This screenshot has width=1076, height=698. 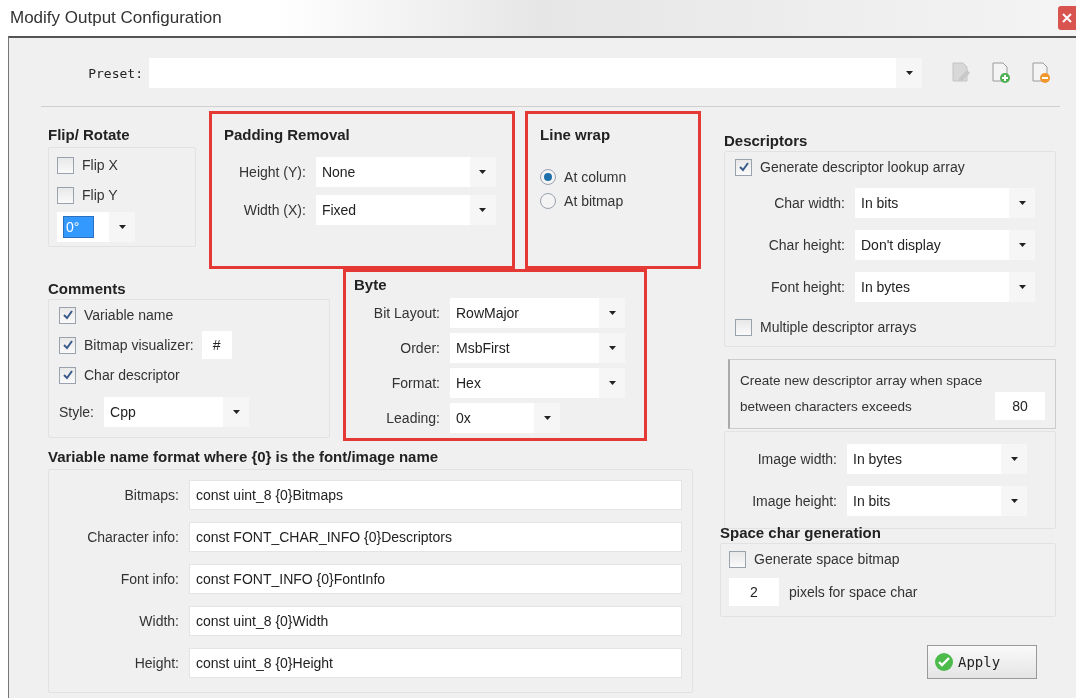 What do you see at coordinates (754, 592) in the screenshot?
I see `pixels-field: 2` at bounding box center [754, 592].